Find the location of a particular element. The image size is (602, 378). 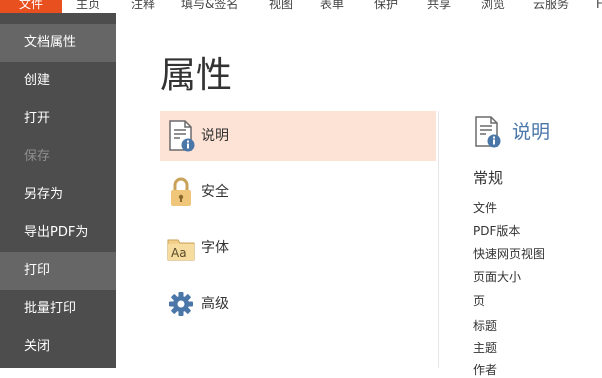

field-label-page-size: 页面大小 is located at coordinates (497, 277).